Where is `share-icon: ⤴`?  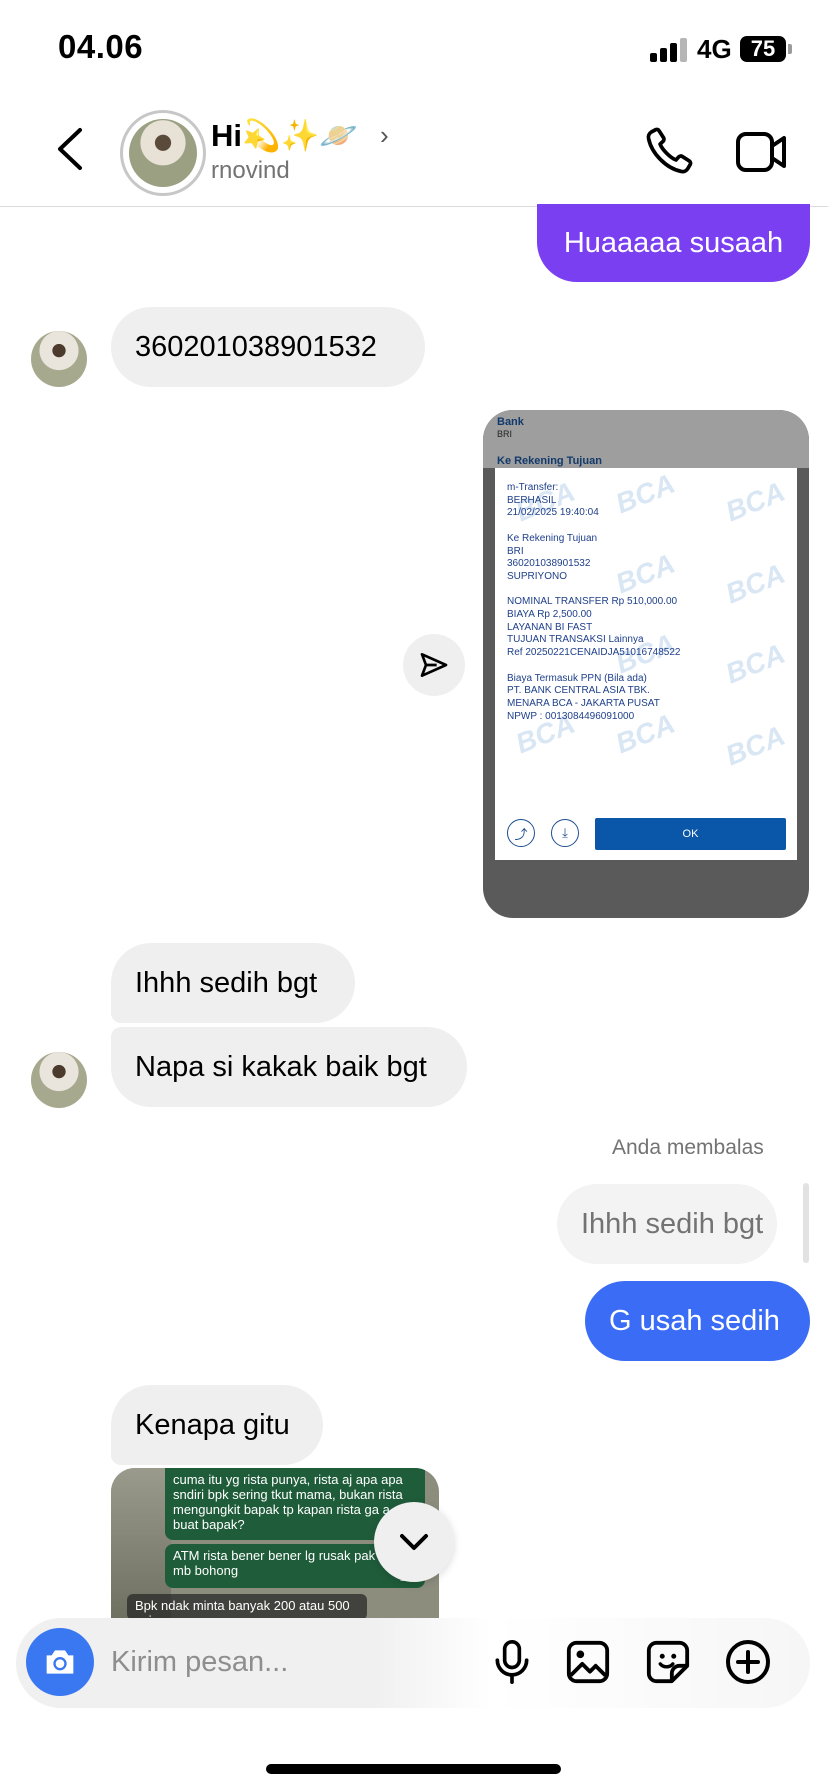 share-icon: ⤴ is located at coordinates (521, 833).